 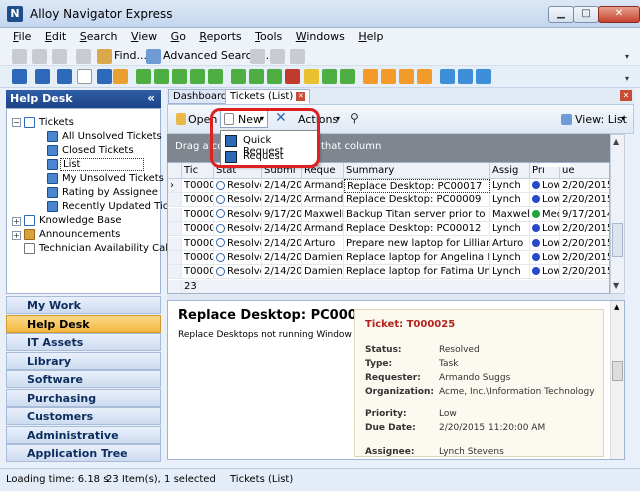 What do you see at coordinates (323, 272) in the screenshot?
I see `requester-cell: Damien` at bounding box center [323, 272].